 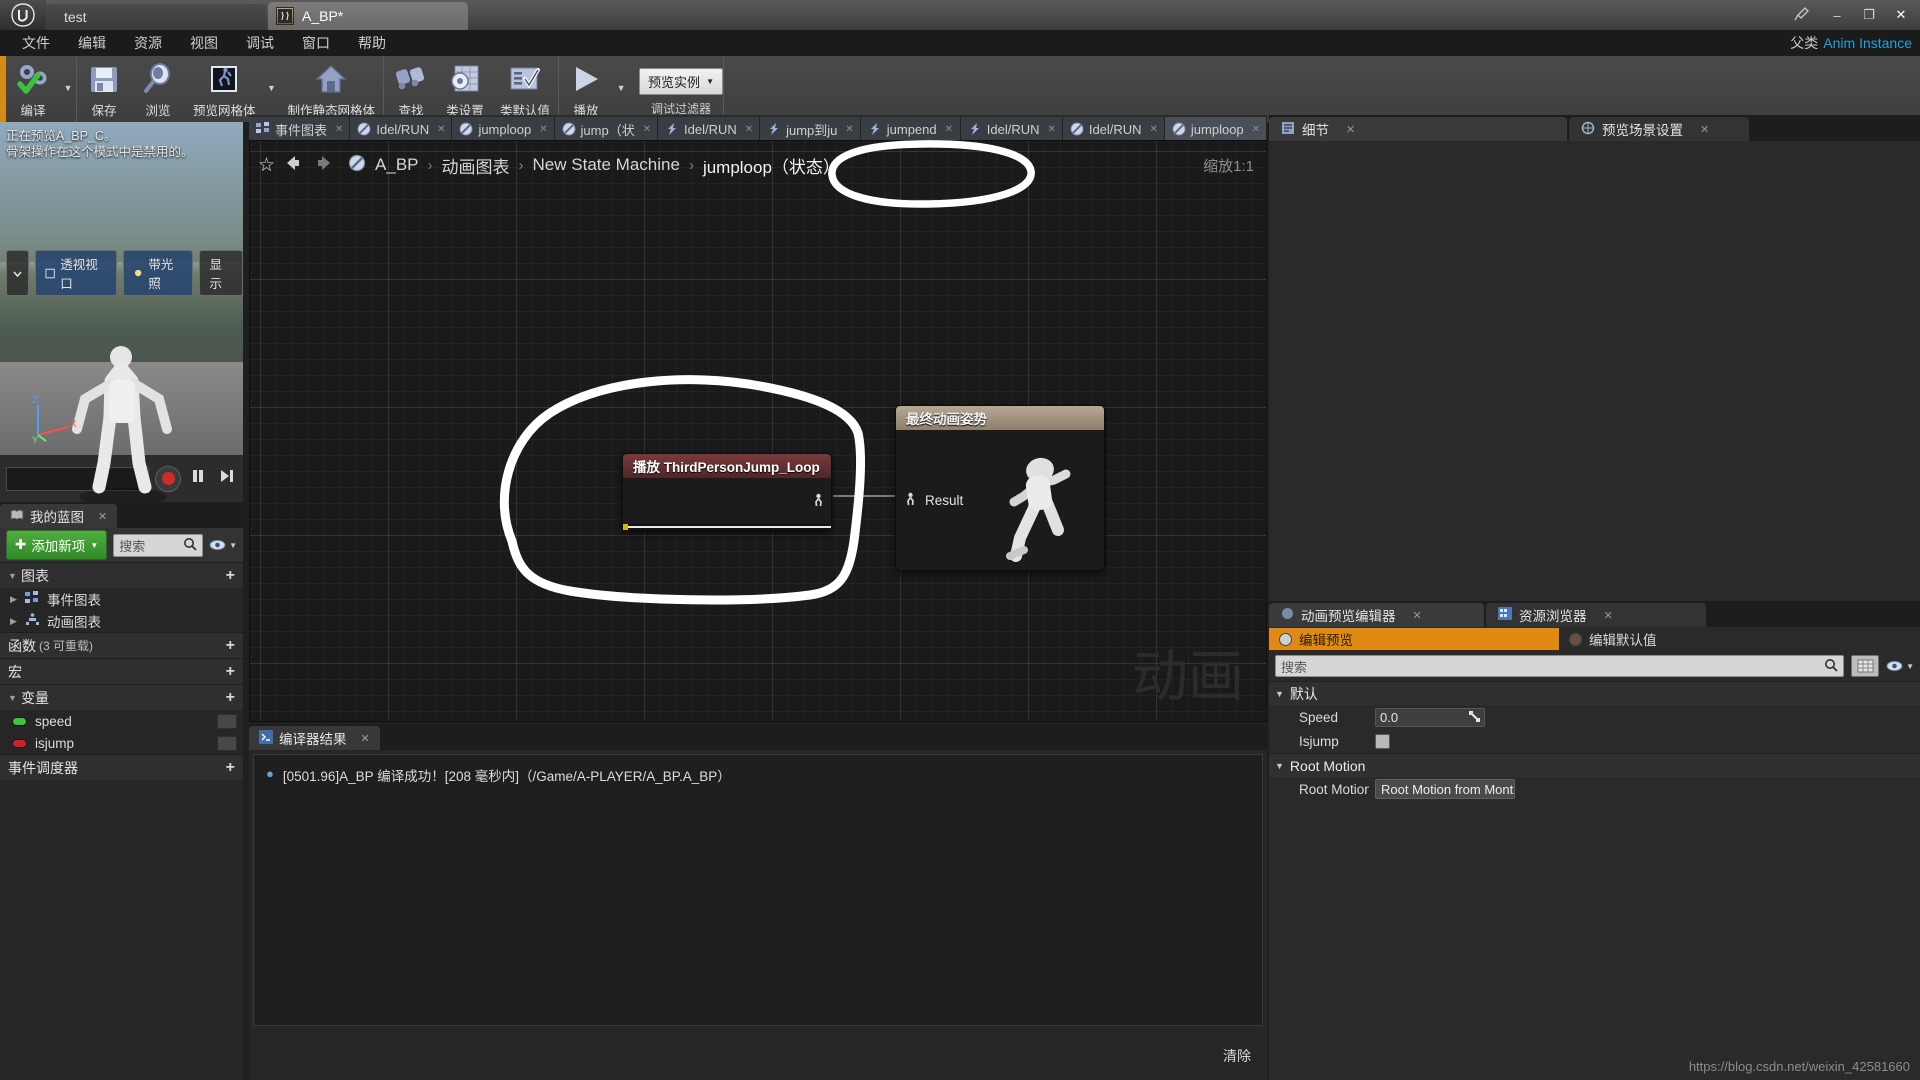 What do you see at coordinates (621, 88) in the screenshot?
I see `play-dropdown-caret: ▼` at bounding box center [621, 88].